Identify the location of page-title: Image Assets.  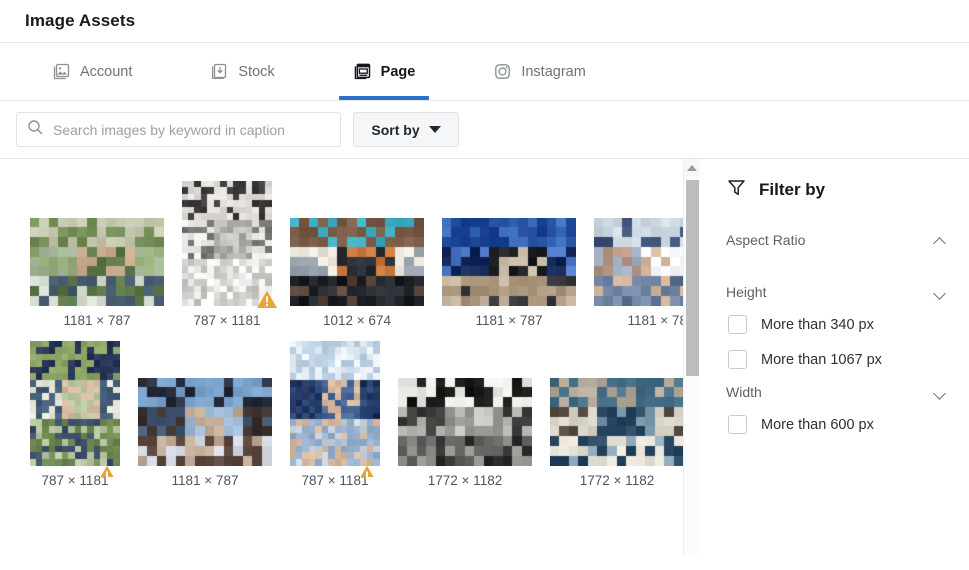
(80, 20).